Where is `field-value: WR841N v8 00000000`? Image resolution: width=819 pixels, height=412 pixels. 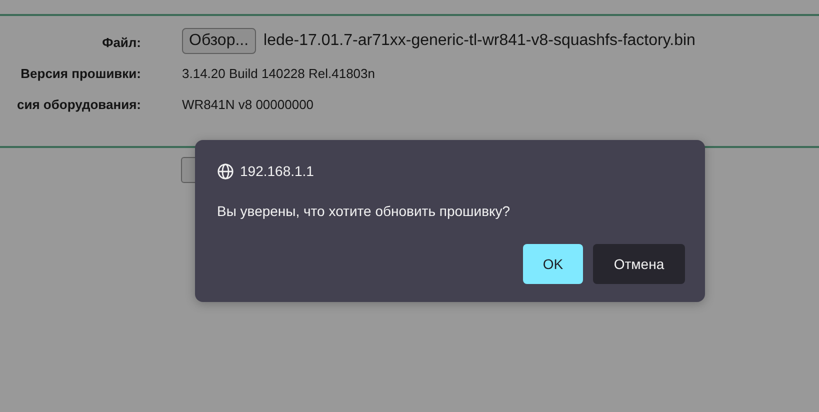 field-value: WR841N v8 00000000 is located at coordinates (248, 105).